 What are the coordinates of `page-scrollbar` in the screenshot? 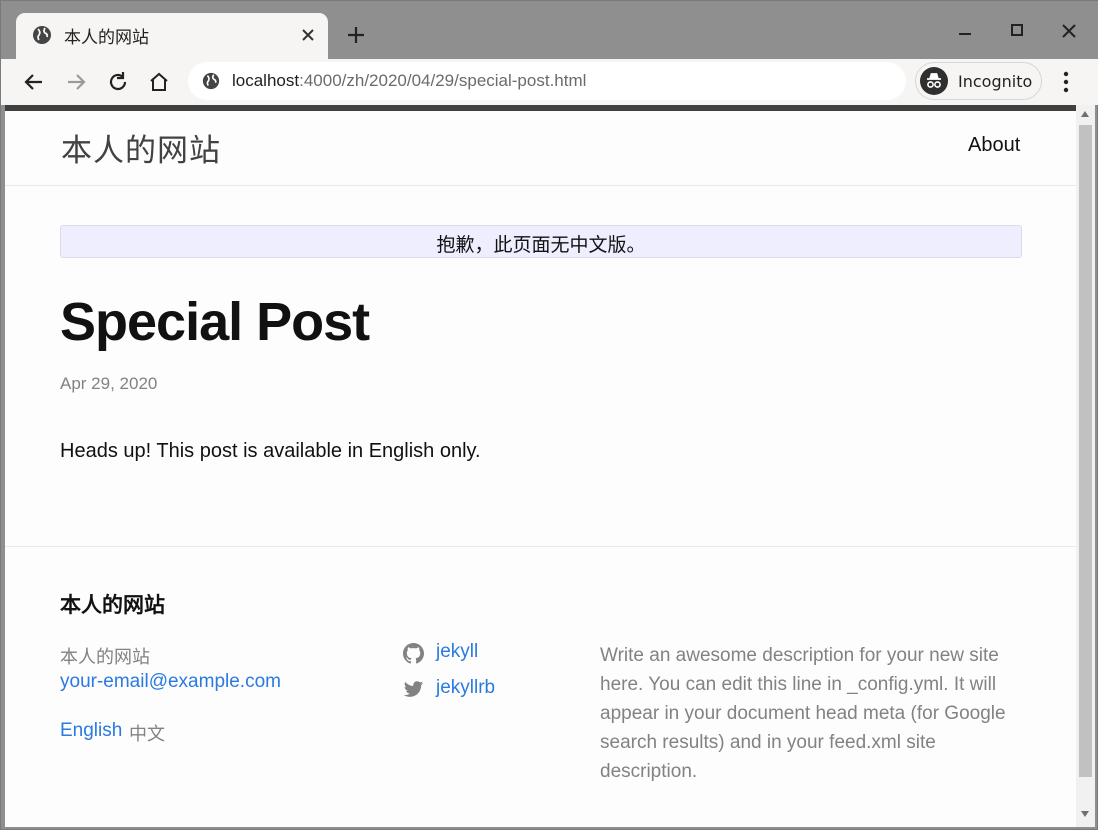 It's located at (1085, 466).